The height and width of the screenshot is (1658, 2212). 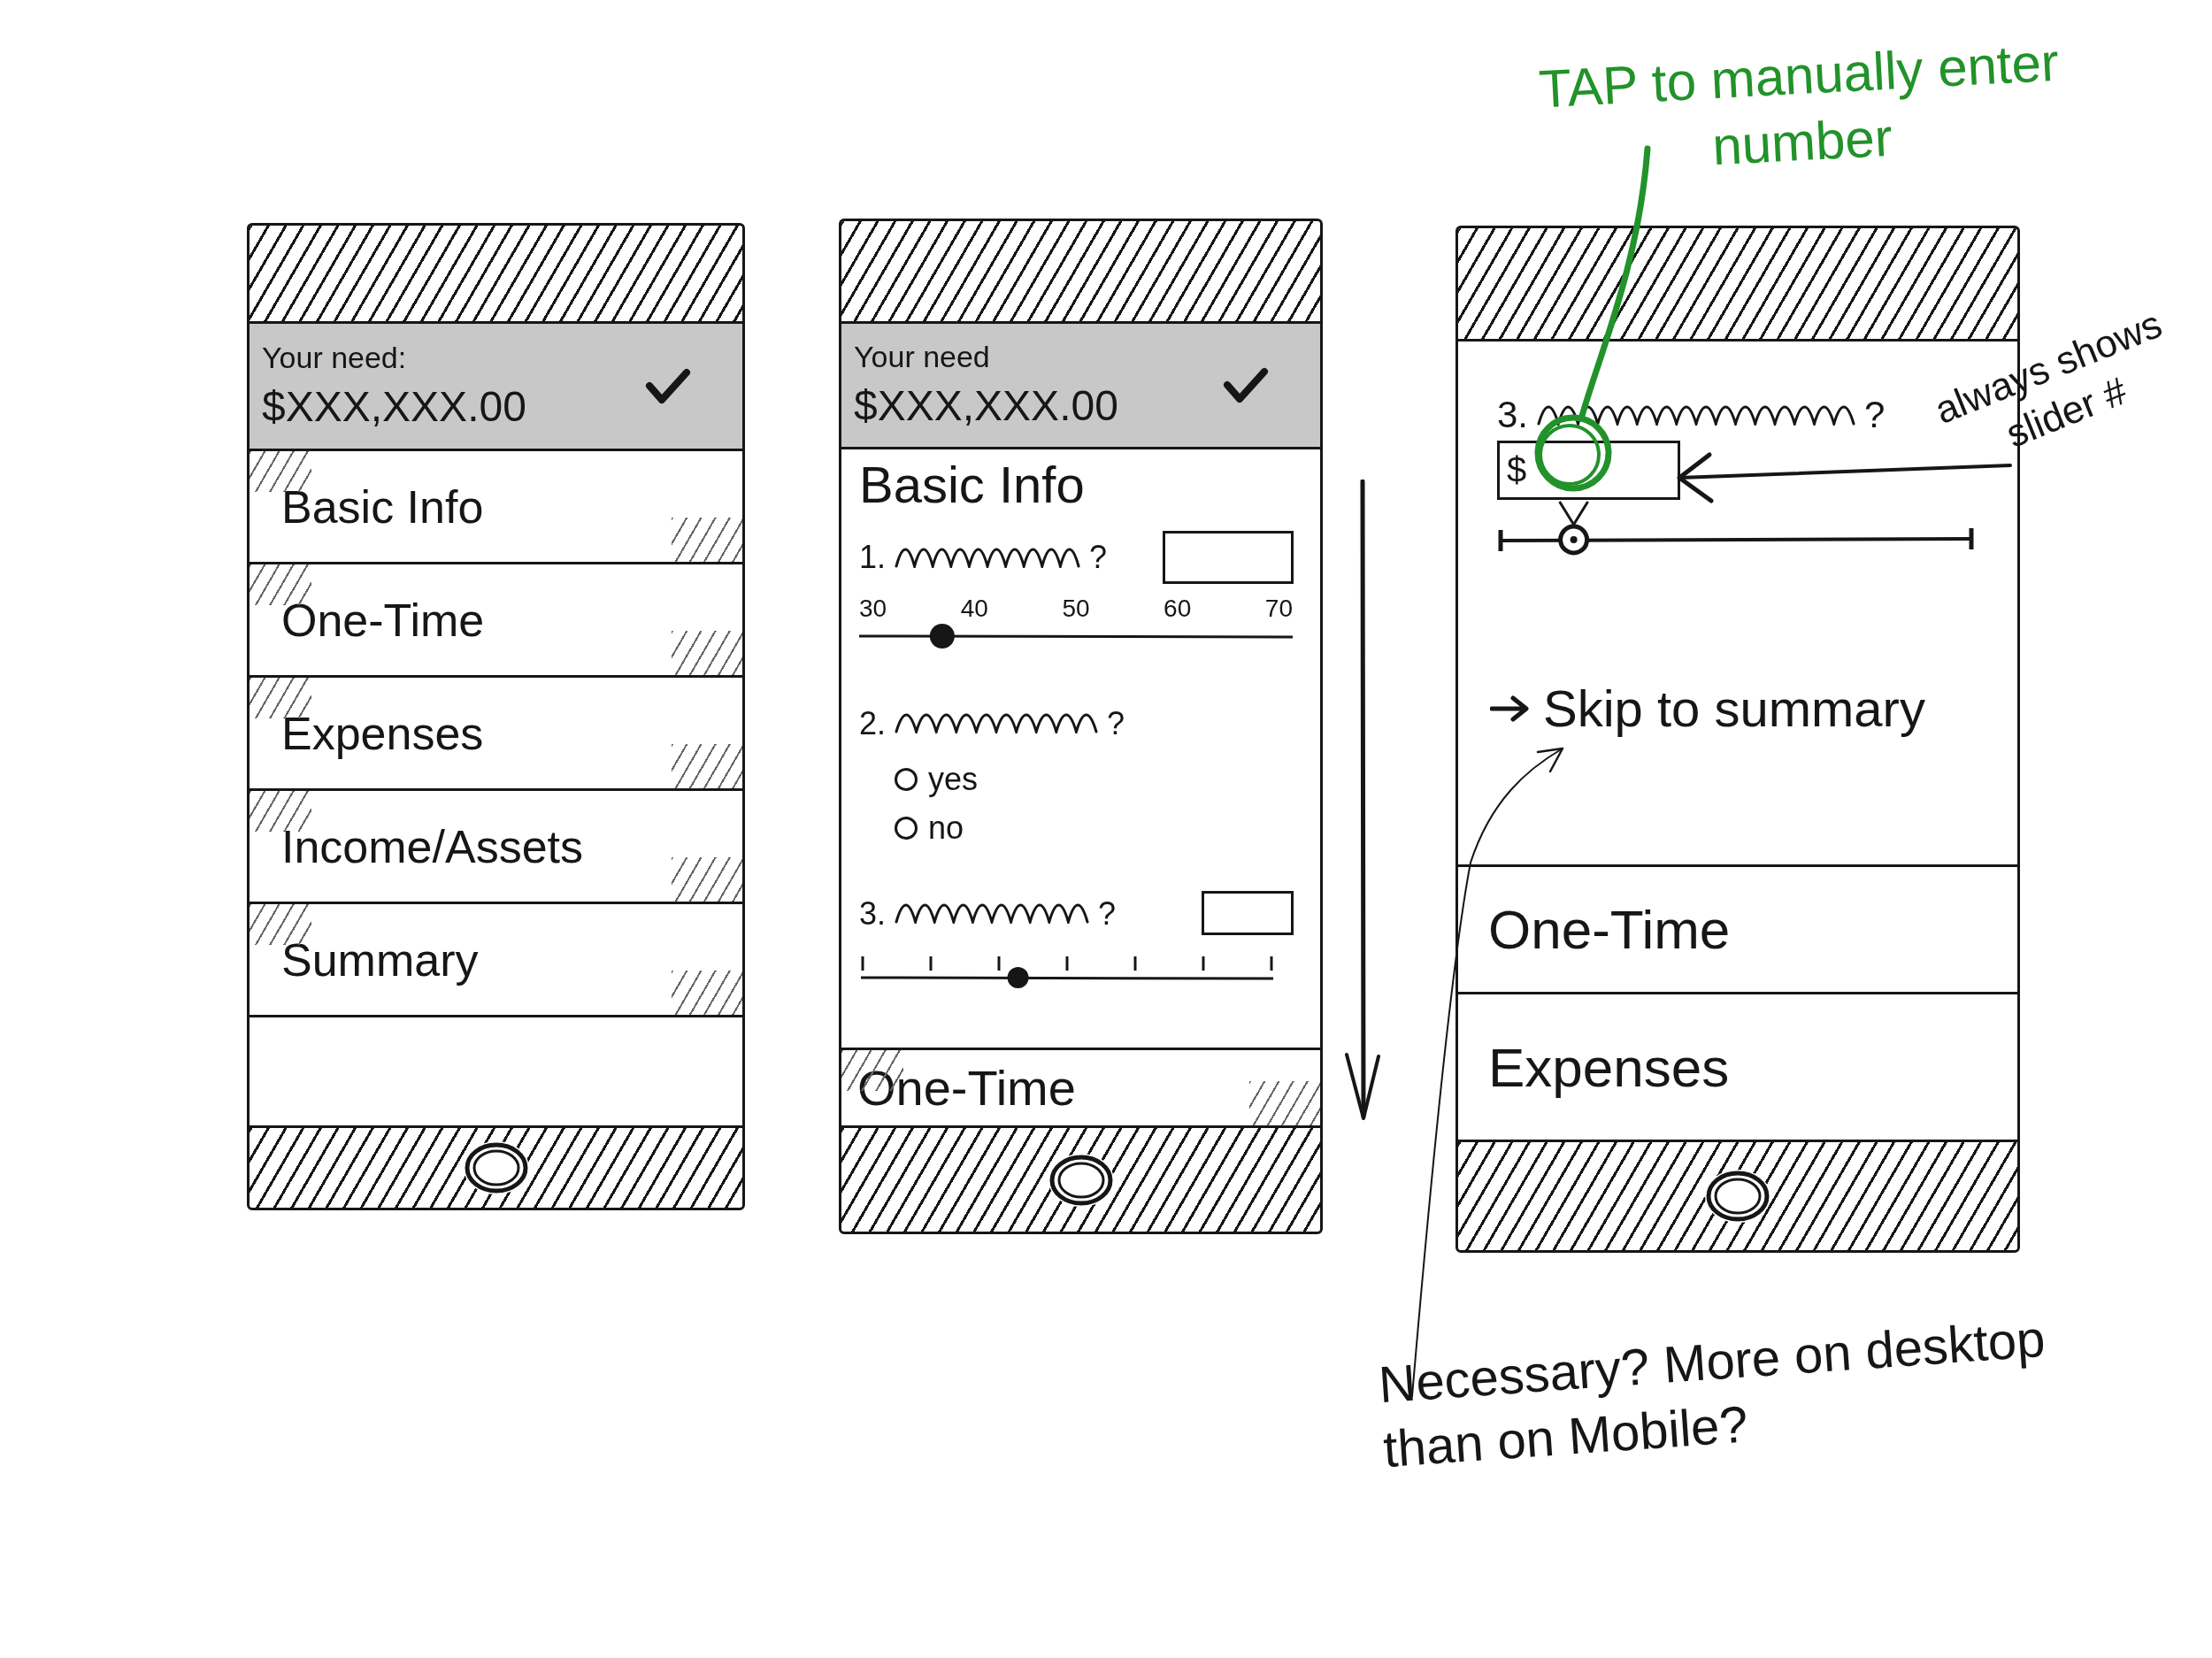 I want to click on annotation-note: always shows slider #, so click(x=2048, y=379).